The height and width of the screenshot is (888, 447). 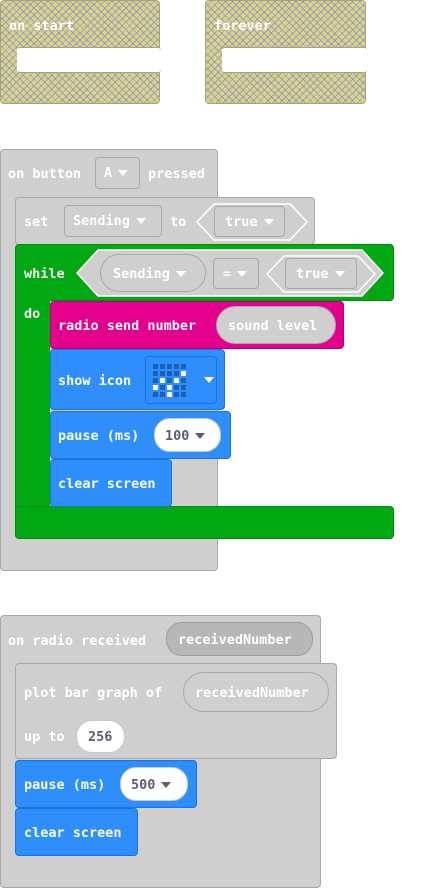 What do you see at coordinates (169, 380) in the screenshot?
I see `pixel-icon` at bounding box center [169, 380].